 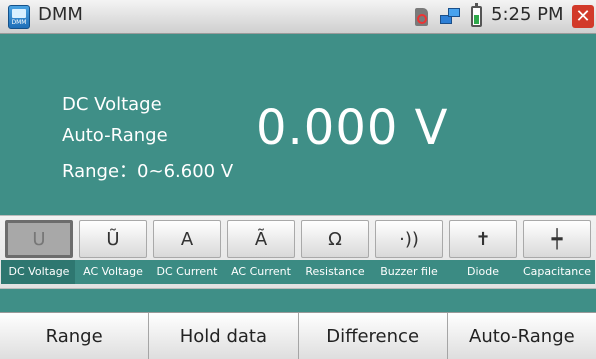 I want to click on dc-voltage-icon: U, so click(x=39, y=239).